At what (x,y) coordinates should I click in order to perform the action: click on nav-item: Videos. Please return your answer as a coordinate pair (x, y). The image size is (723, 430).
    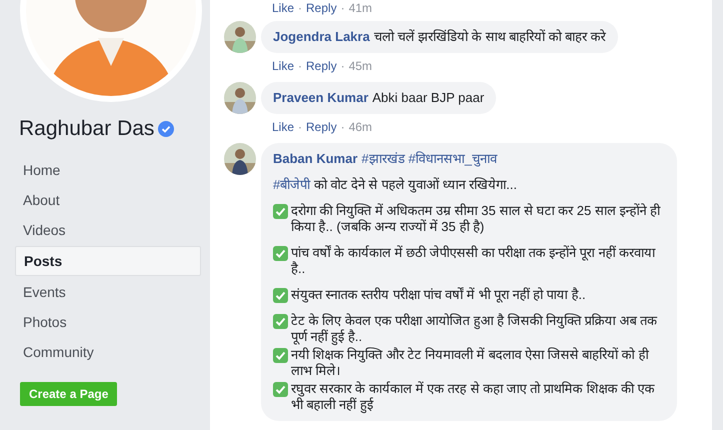
    Looking at the image, I should click on (108, 230).